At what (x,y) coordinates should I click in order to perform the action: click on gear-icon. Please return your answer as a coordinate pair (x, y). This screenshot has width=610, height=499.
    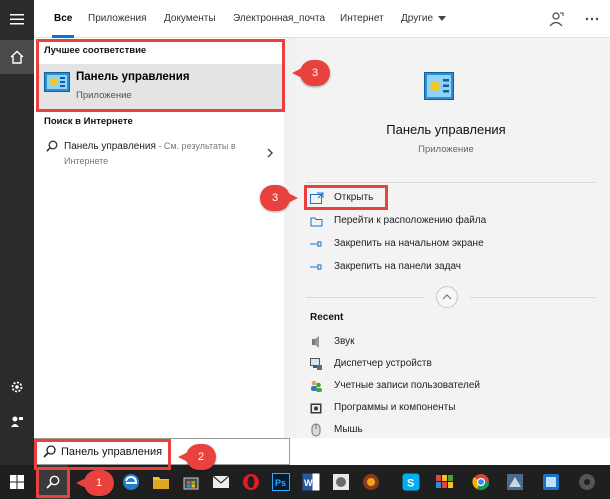
    Looking at the image, I should click on (17, 387).